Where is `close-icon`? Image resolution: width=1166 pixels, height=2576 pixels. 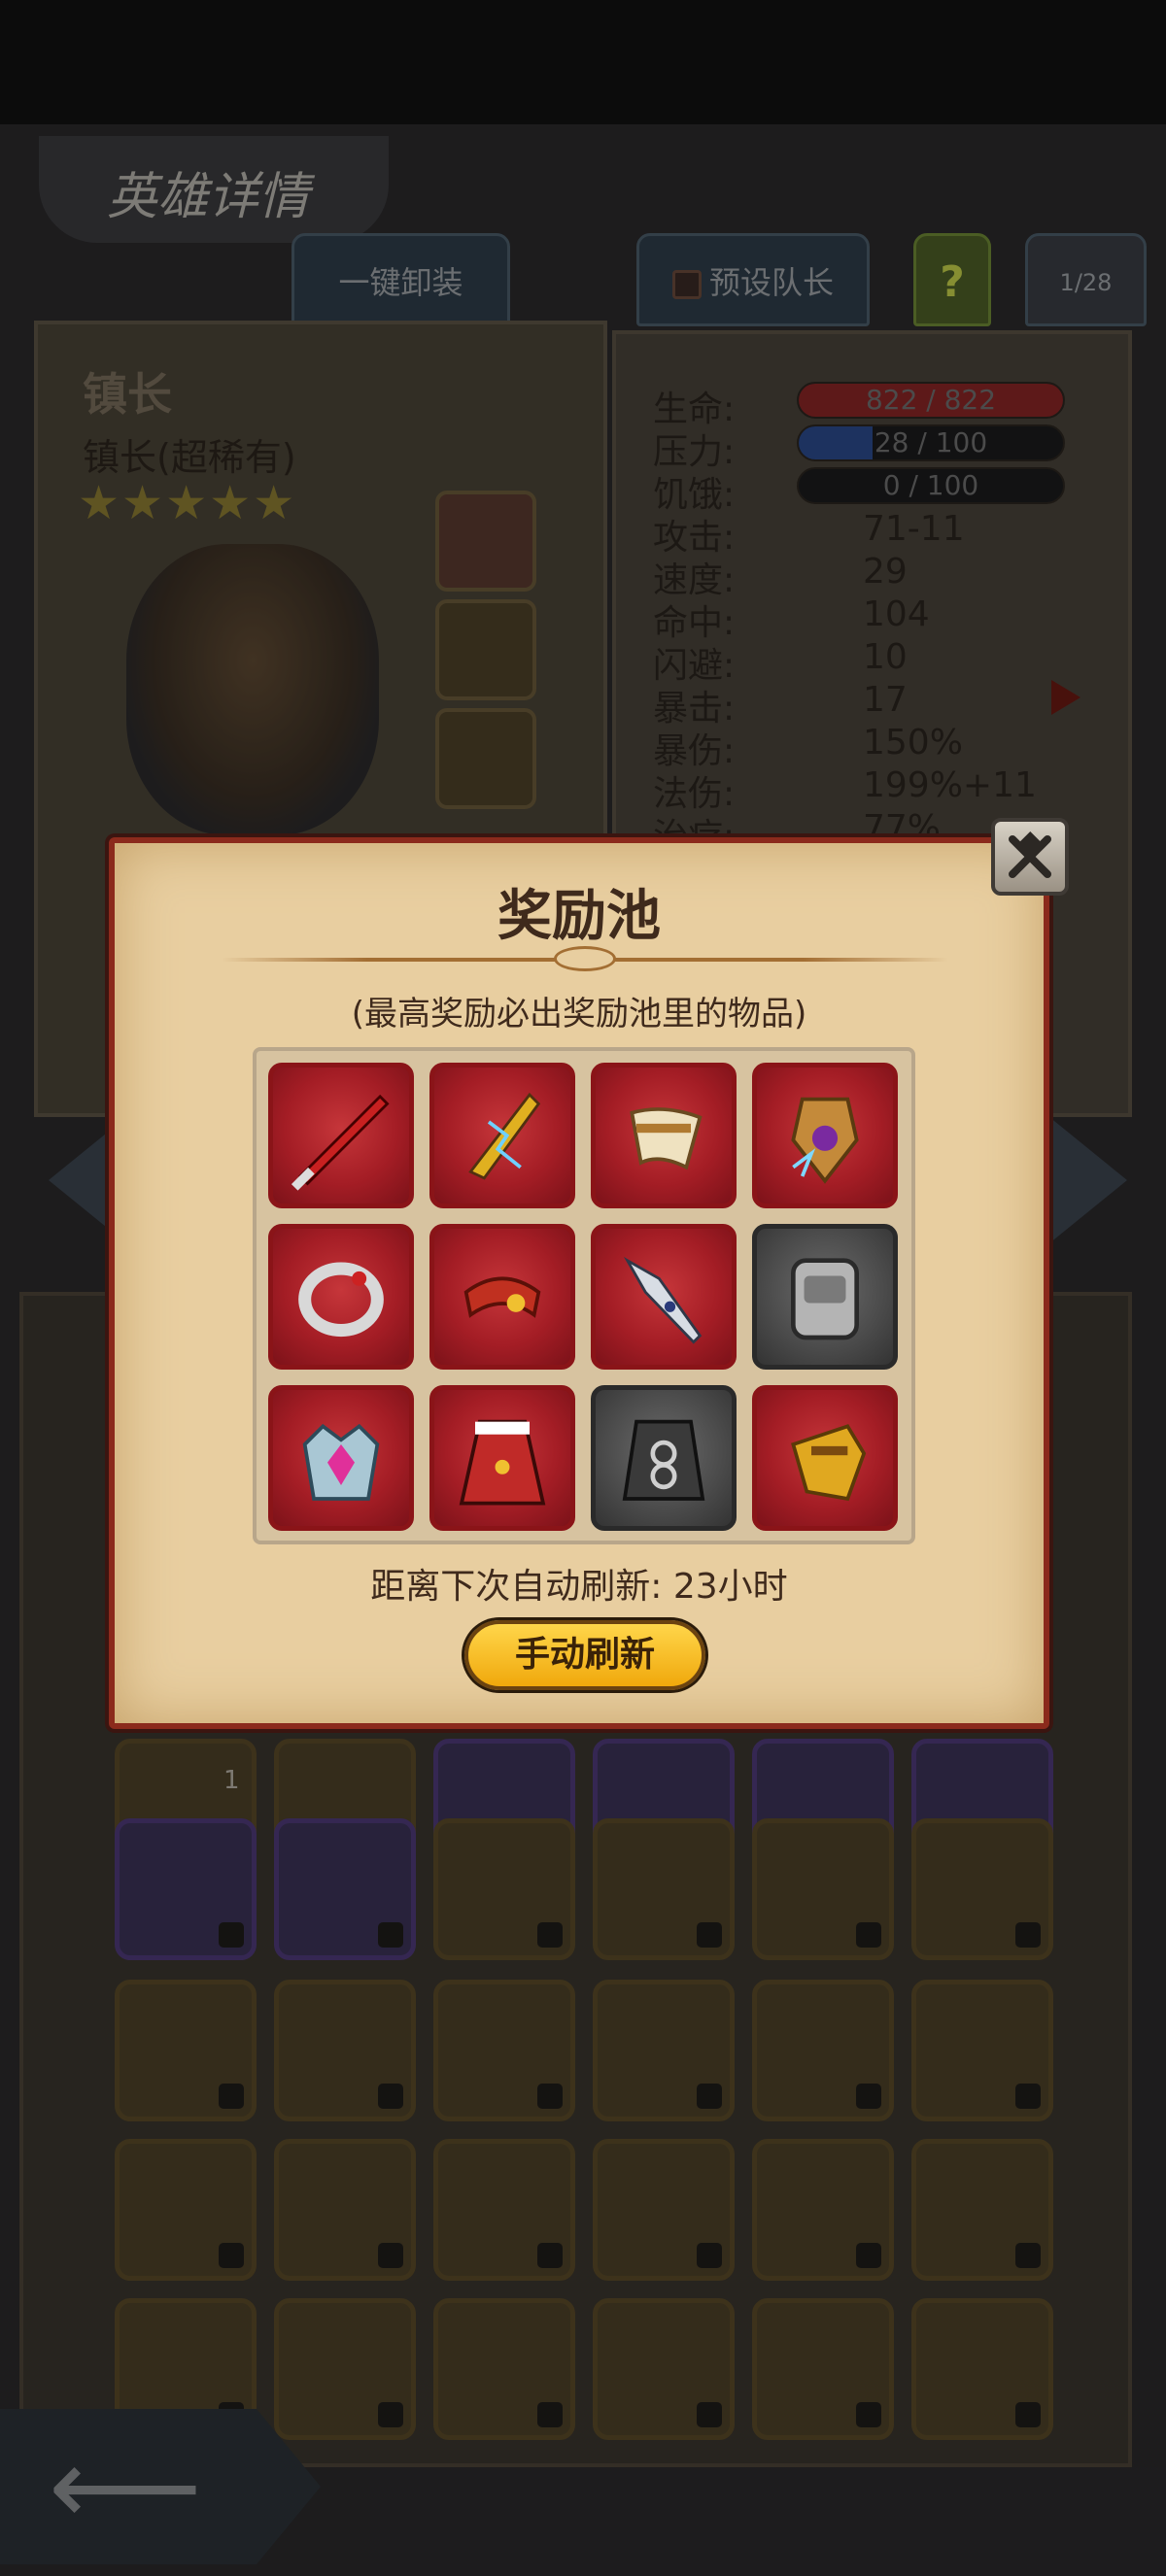 close-icon is located at coordinates (1030, 854).